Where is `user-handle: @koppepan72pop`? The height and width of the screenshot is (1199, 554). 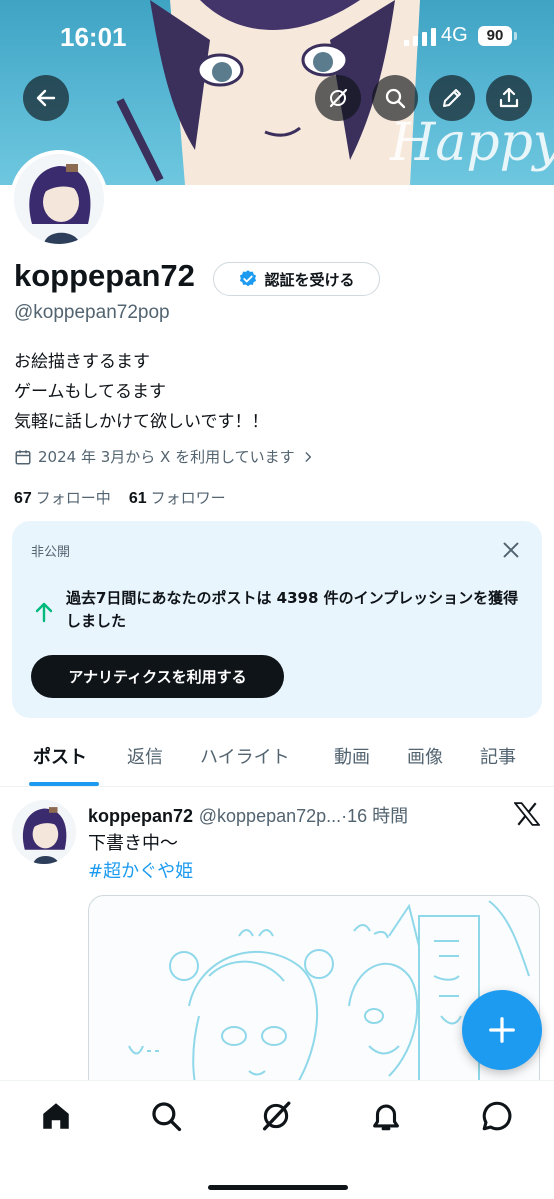 user-handle: @koppepan72pop is located at coordinates (92, 312).